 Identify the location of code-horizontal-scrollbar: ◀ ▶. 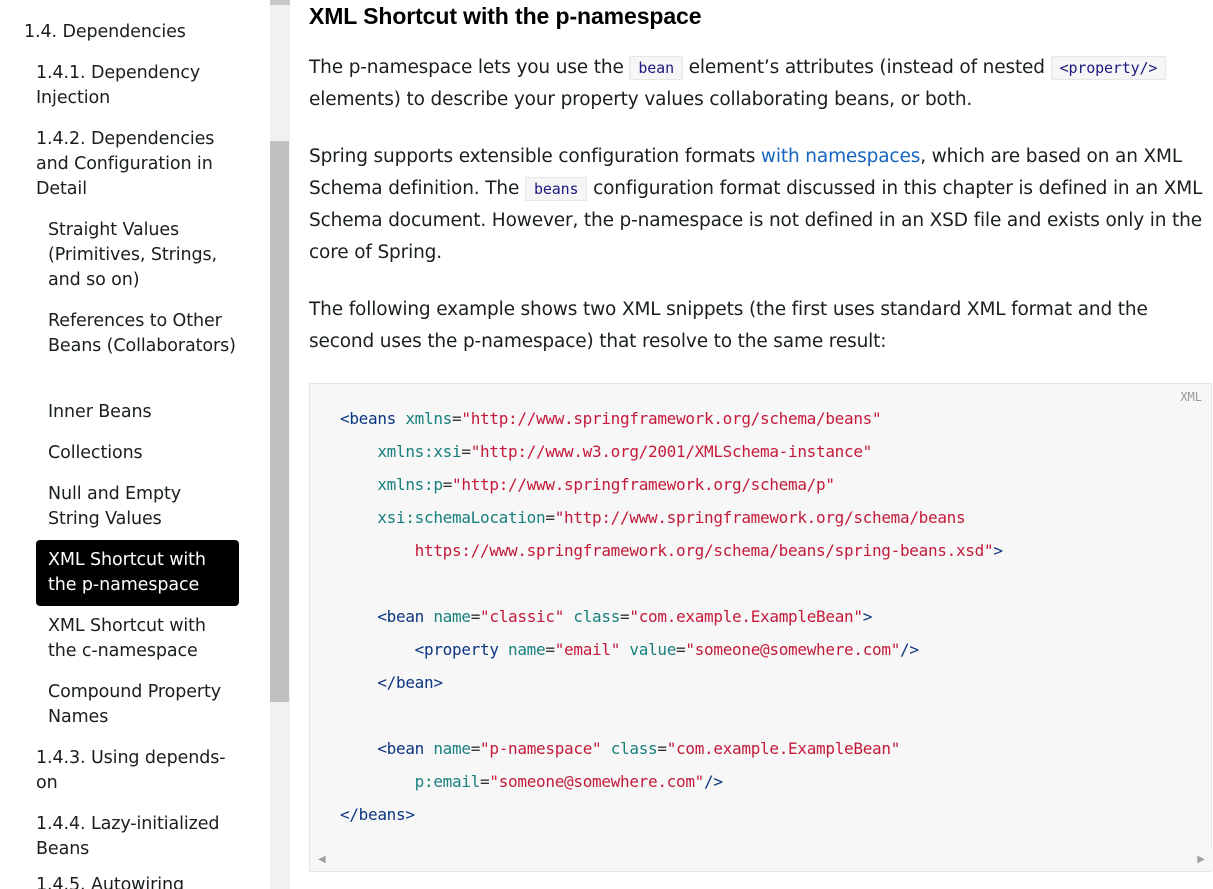
(761, 860).